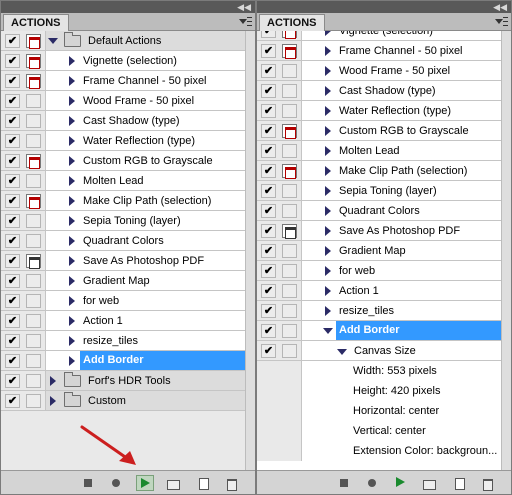 This screenshot has width=512, height=495. Describe the element at coordinates (123, 81) in the screenshot. I see `action-row: ✔ Frame Channel - 50 pixel` at that location.